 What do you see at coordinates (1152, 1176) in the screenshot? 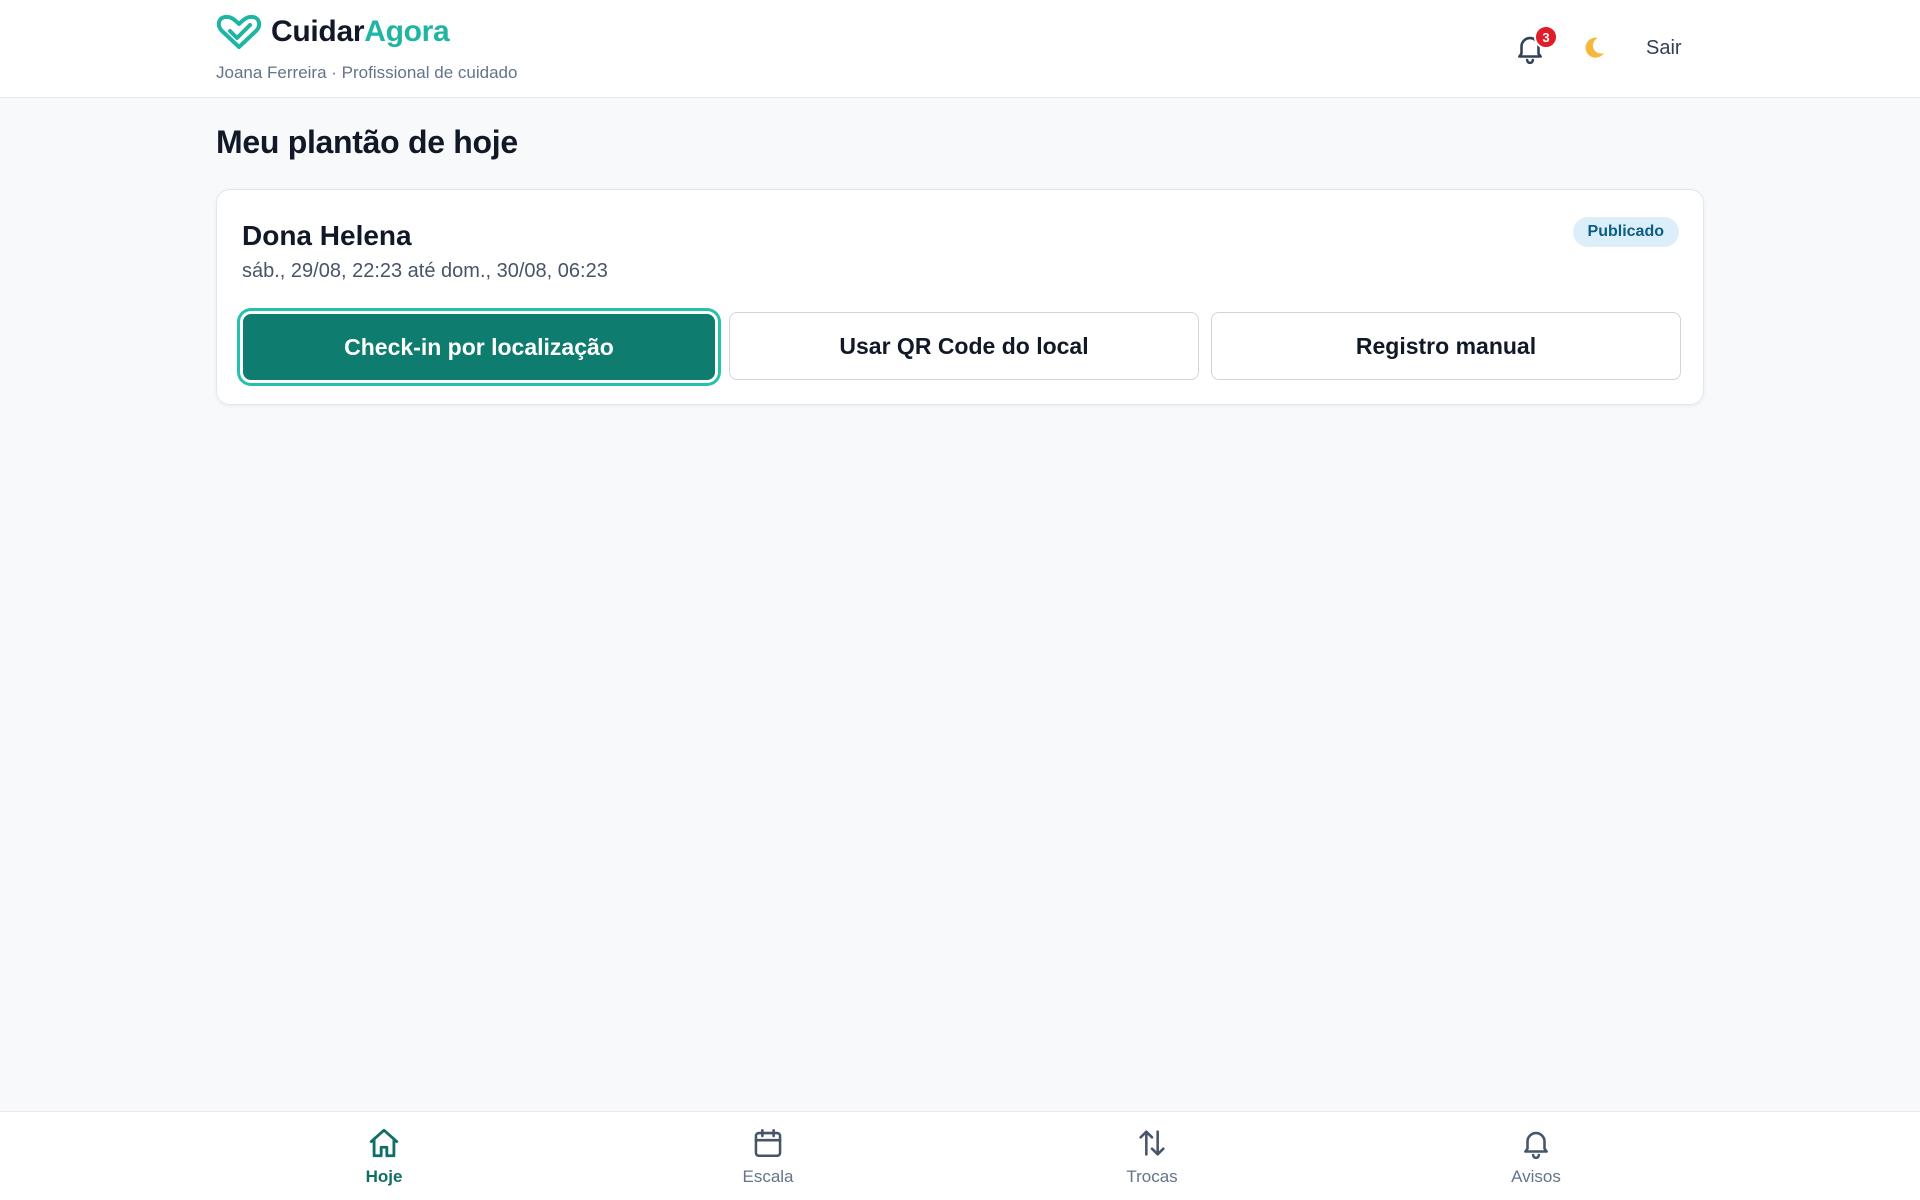
I see `nav-label-trocas: Trocas` at bounding box center [1152, 1176].